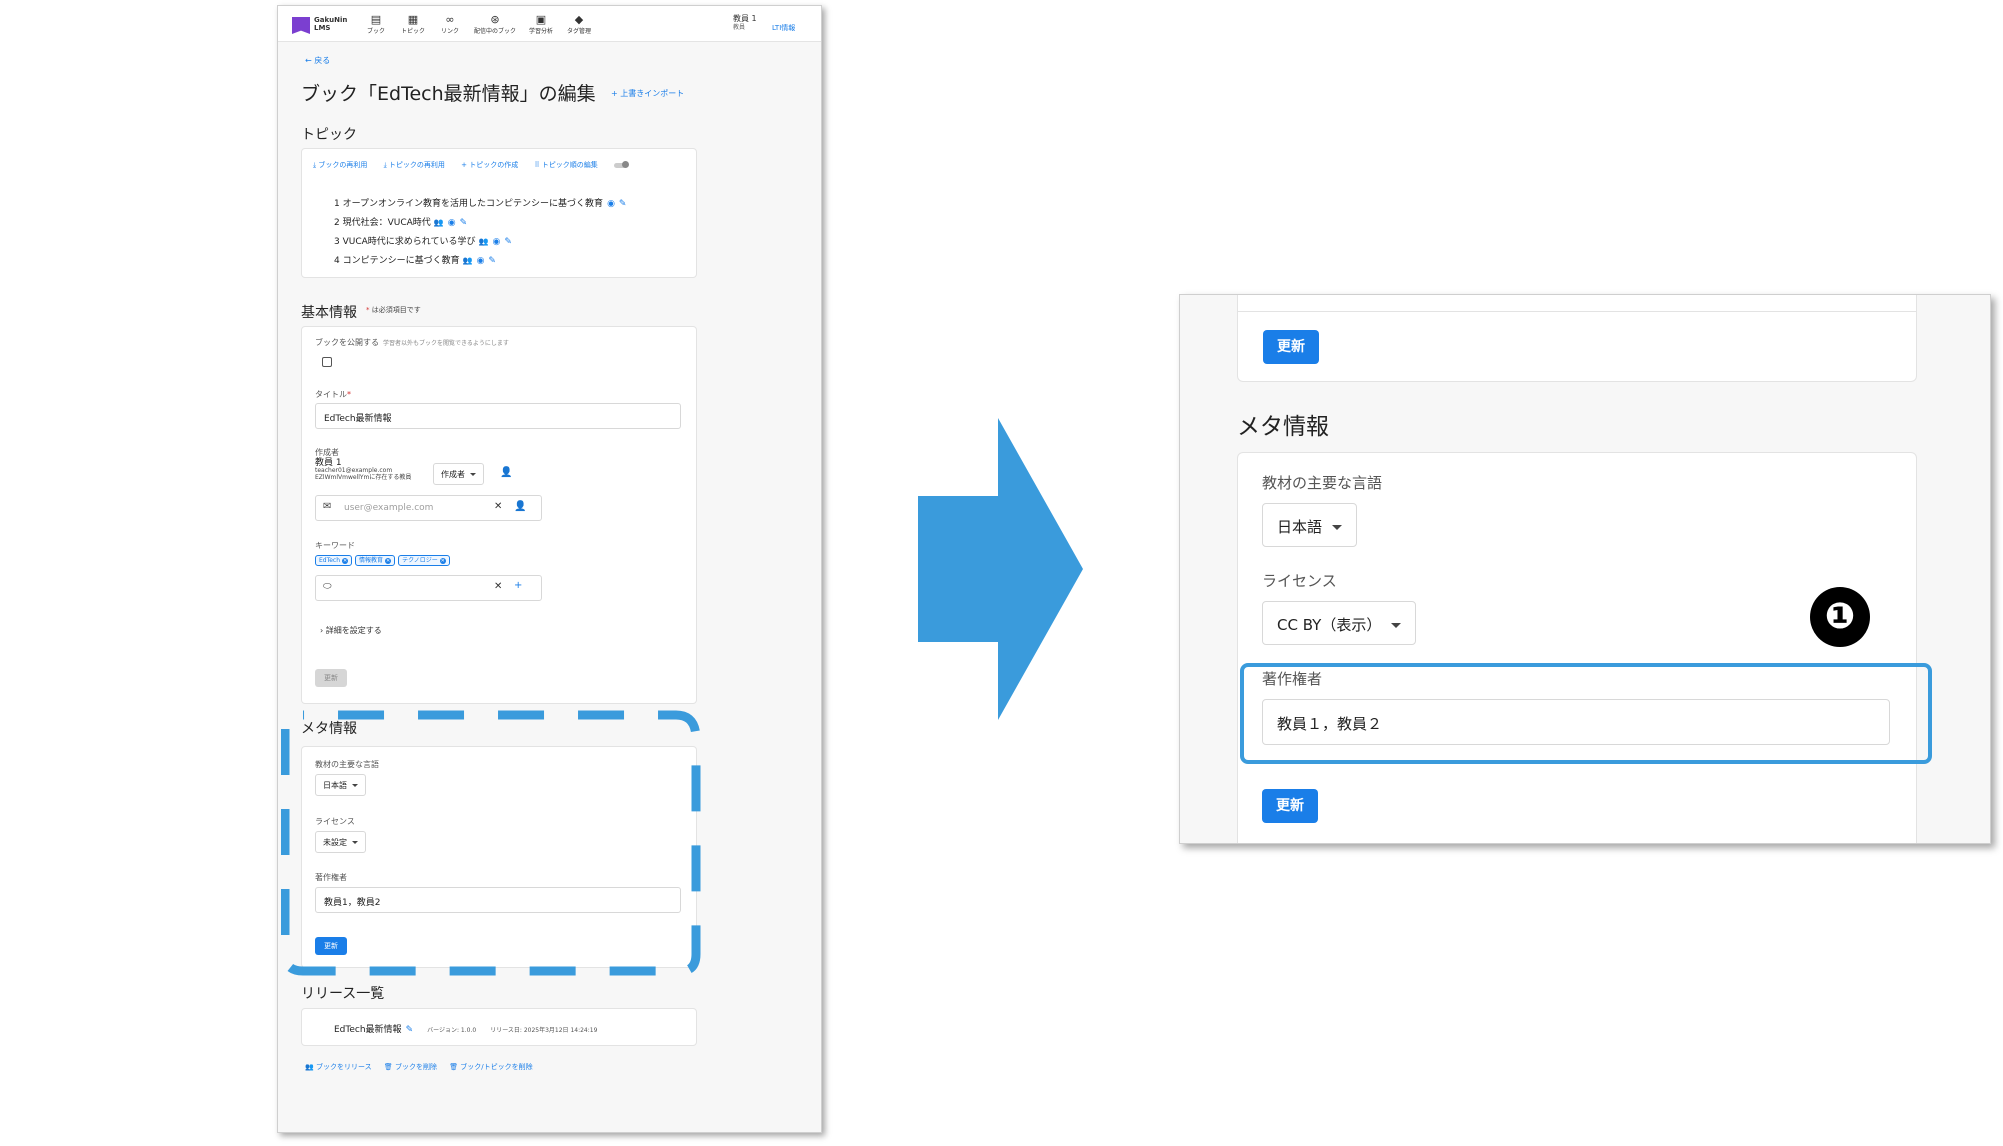  Describe the element at coordinates (415, 259) in the screenshot. I see `topic-row: 4 コンピテンシーに基づく教育 👥 ◉ ✎` at that location.